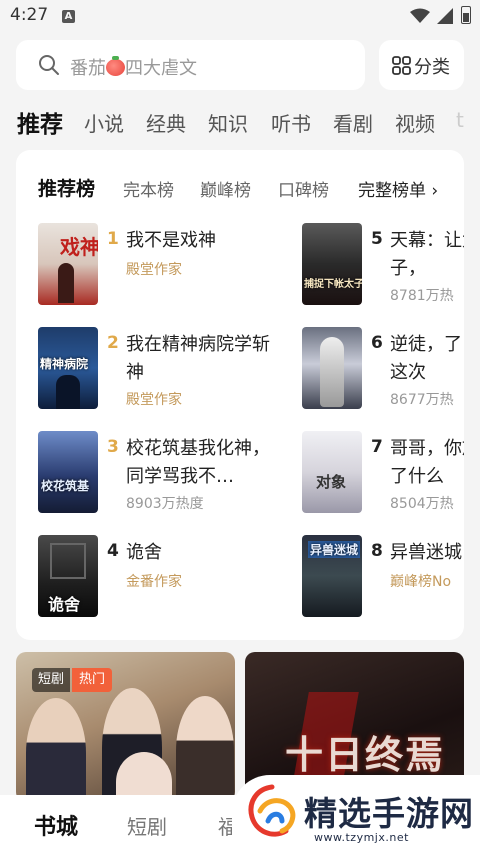  What do you see at coordinates (422, 296) in the screenshot?
I see `book-meta: 8781万热` at bounding box center [422, 296].